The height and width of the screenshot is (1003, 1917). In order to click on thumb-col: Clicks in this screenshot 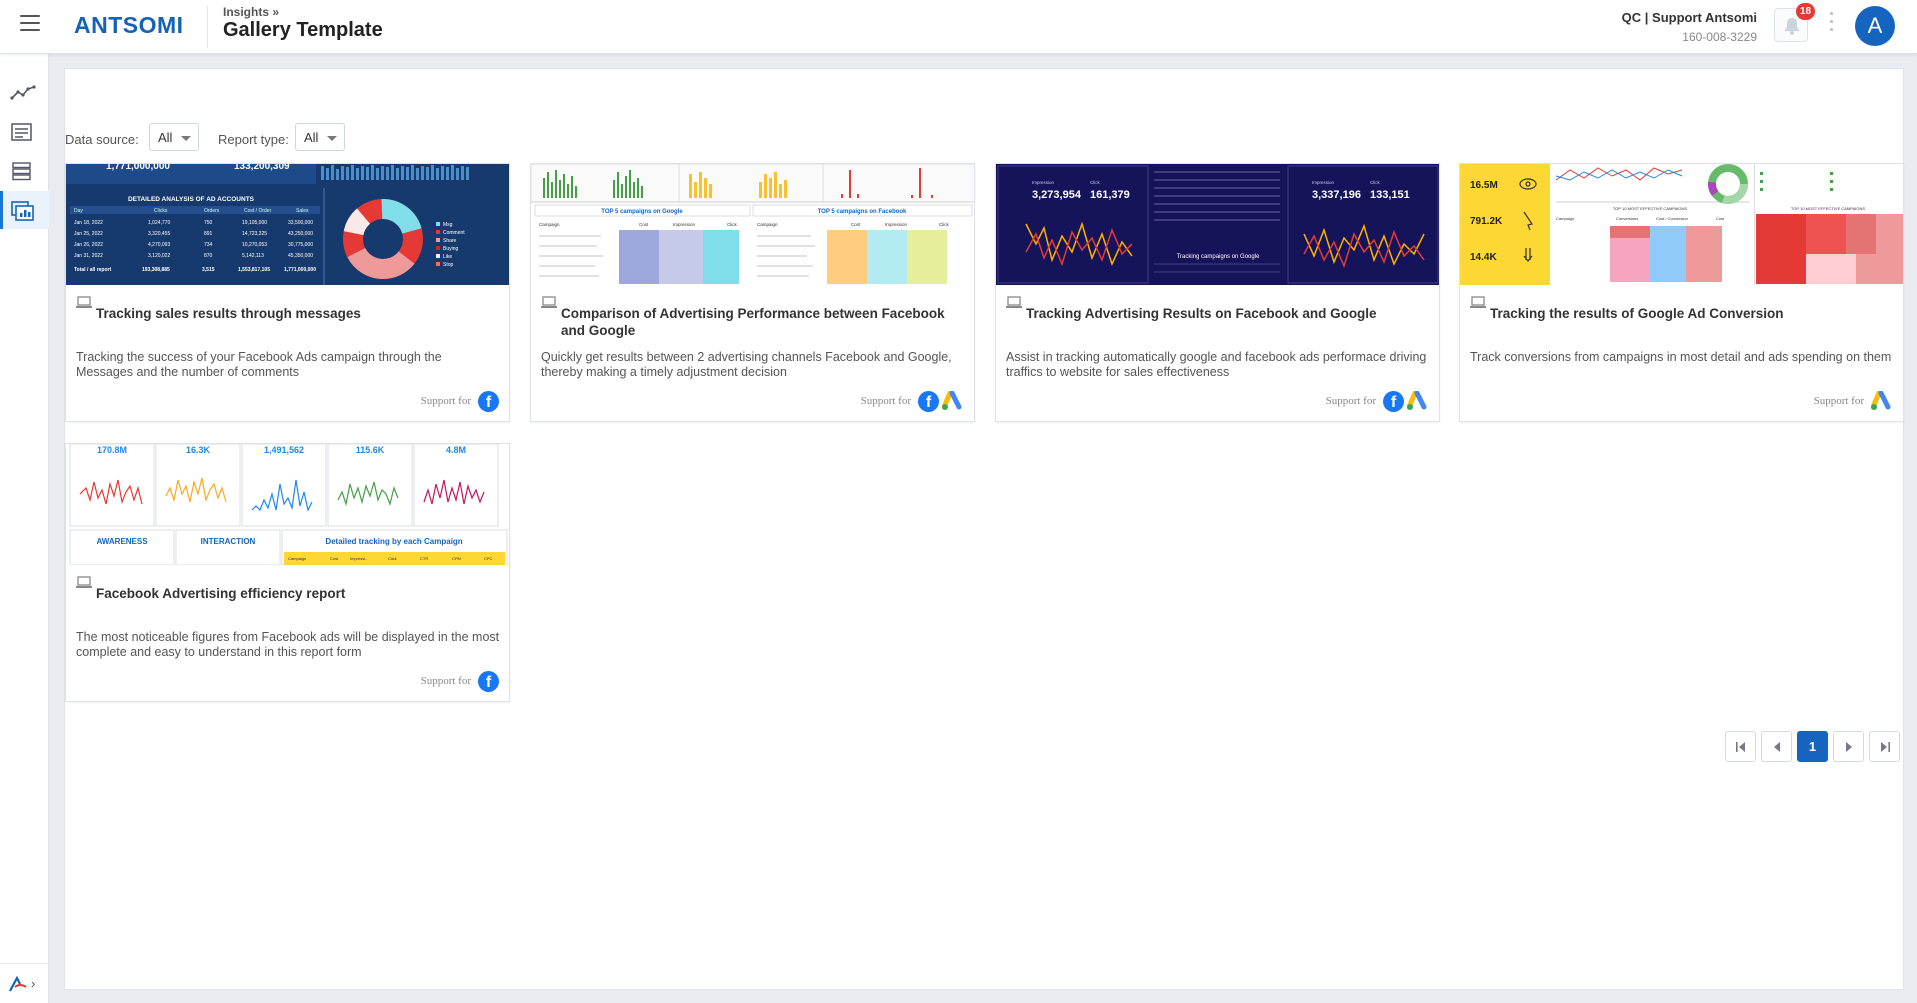, I will do `click(161, 211)`.